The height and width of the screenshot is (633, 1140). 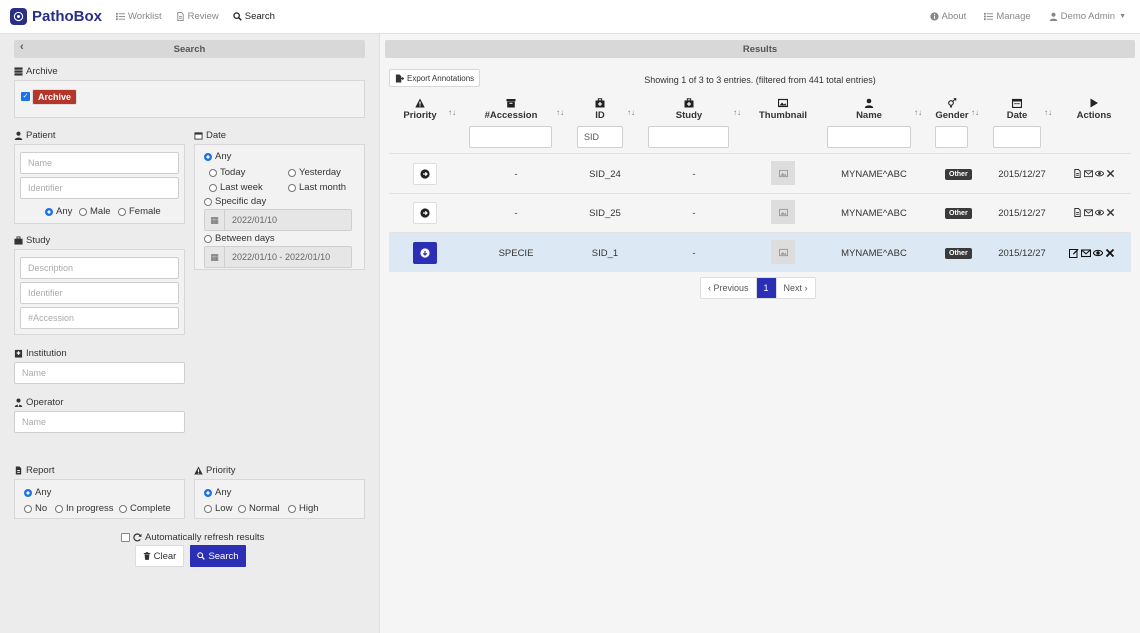 What do you see at coordinates (511, 109) in the screenshot?
I see `col-accession: #Accession` at bounding box center [511, 109].